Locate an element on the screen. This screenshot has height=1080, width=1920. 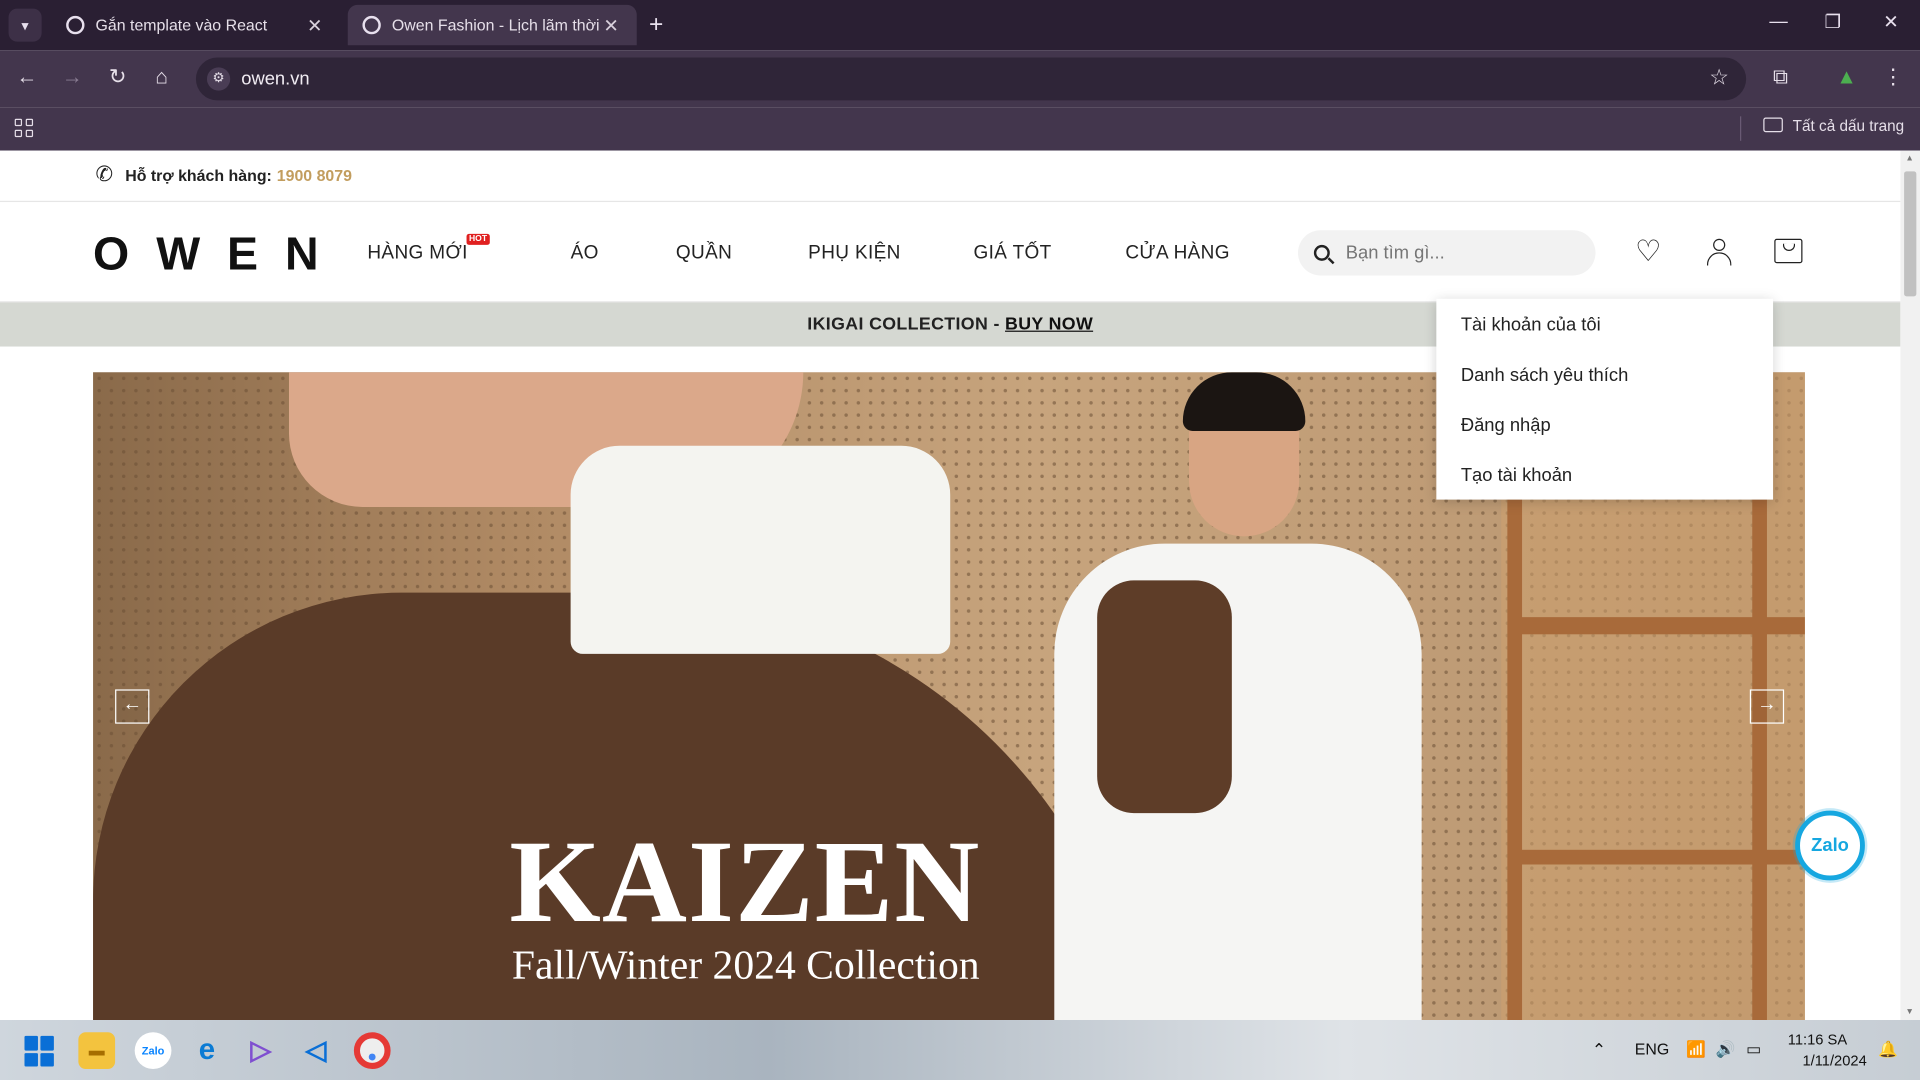
cart-icon is located at coordinates (1788, 251).